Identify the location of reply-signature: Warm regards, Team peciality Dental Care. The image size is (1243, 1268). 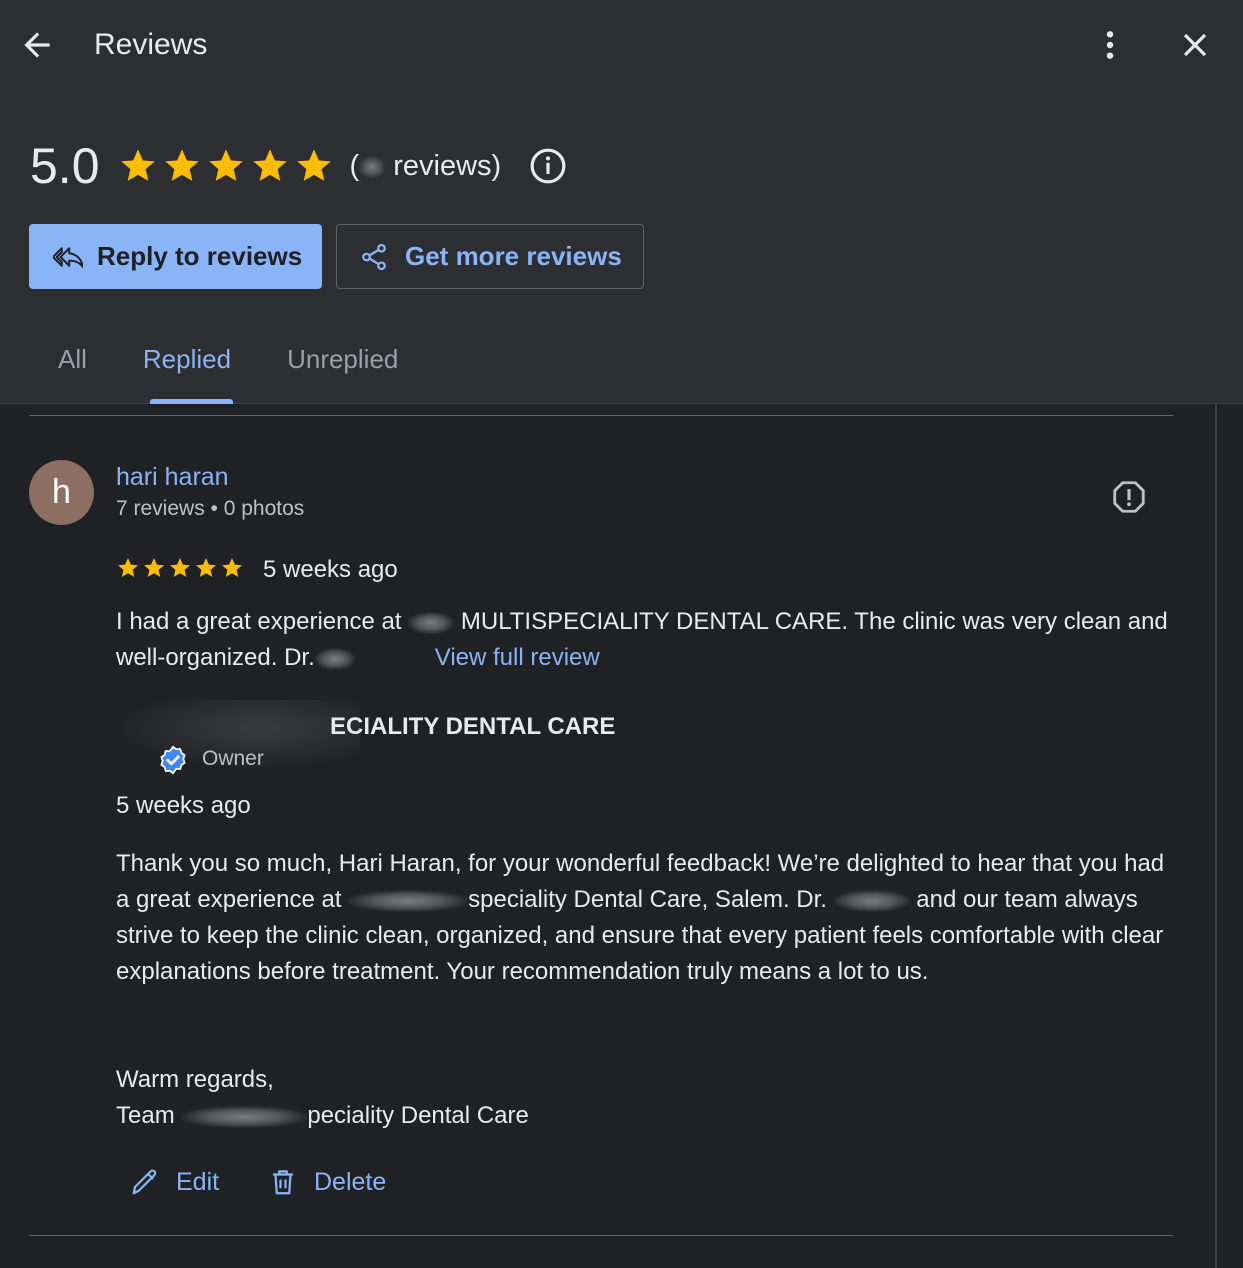
(322, 1098).